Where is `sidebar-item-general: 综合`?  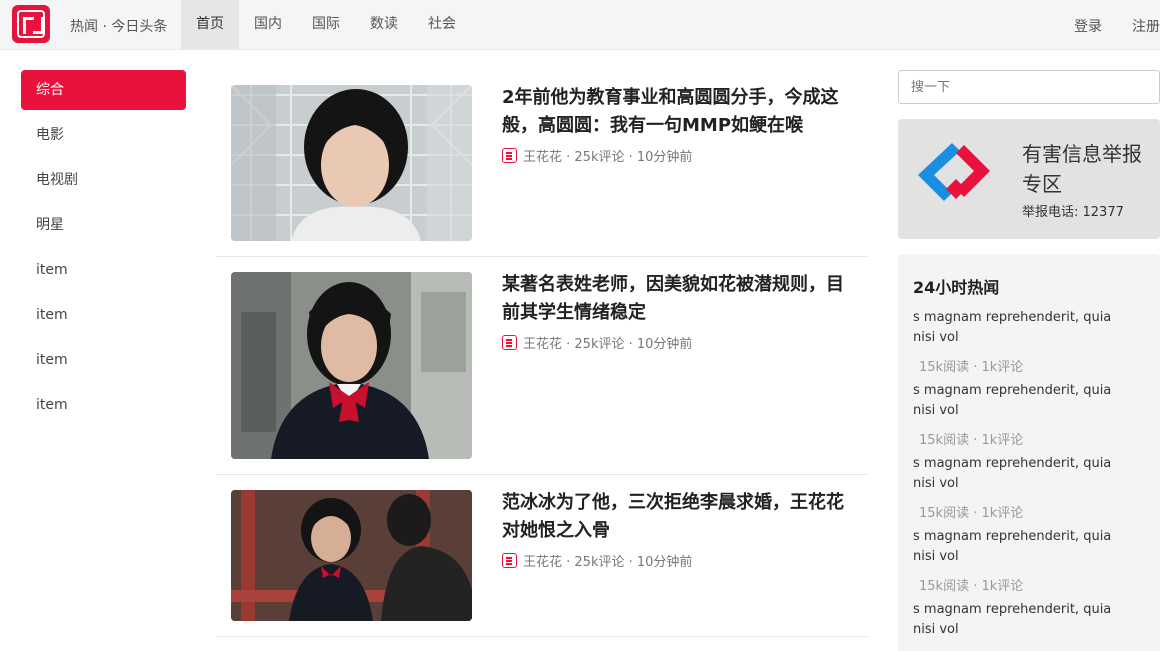
sidebar-item-general: 综合 is located at coordinates (103, 90).